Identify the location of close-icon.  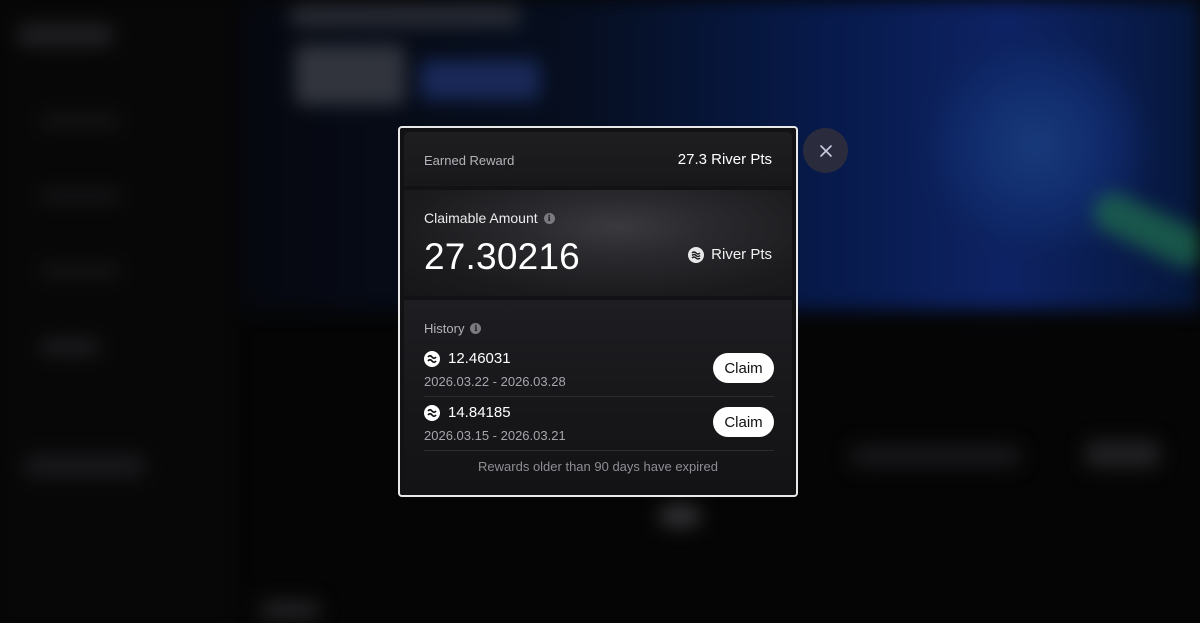
(825, 150).